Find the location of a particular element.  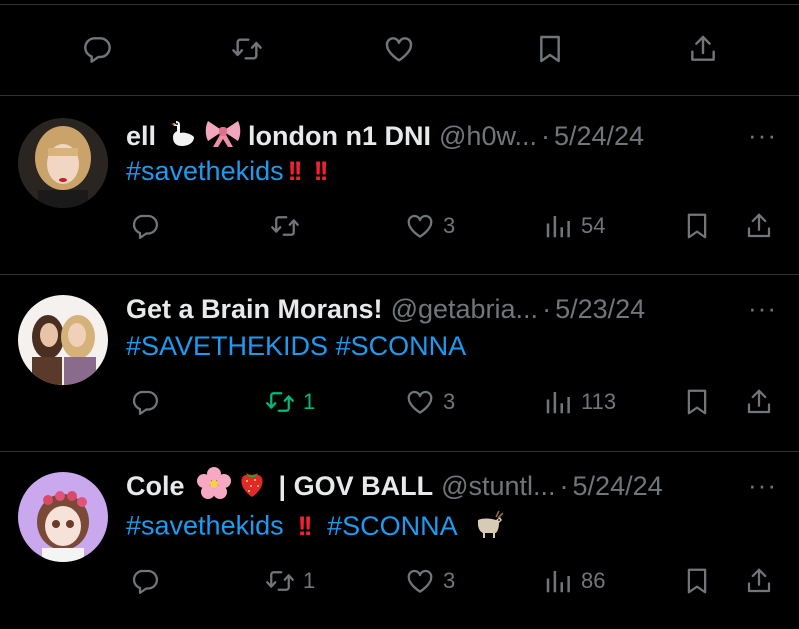

tweet-header: ell london n1 DNI @h0w... · 5/24/24 is located at coordinates (385, 136).